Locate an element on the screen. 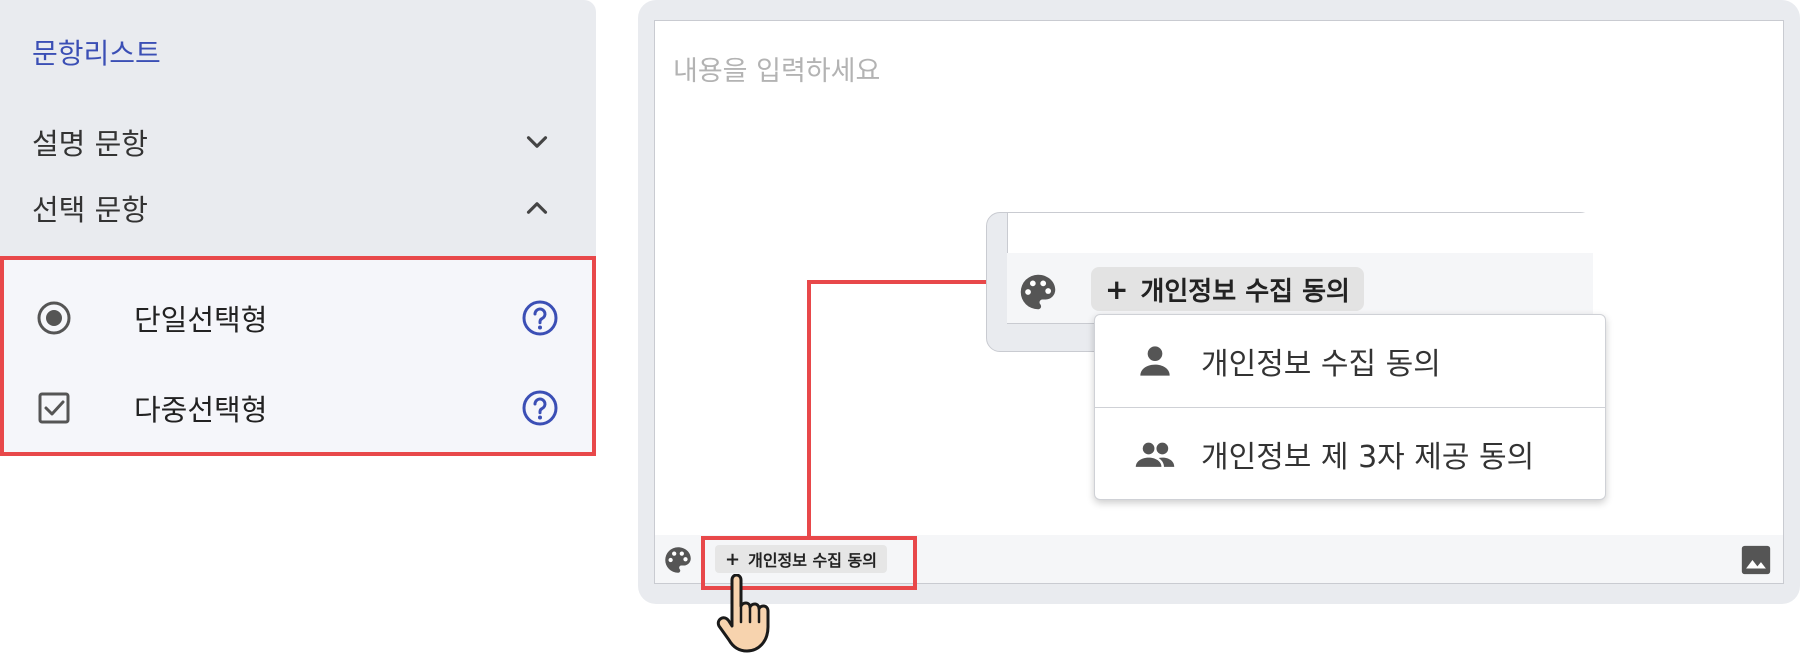 Image resolution: width=1800 pixels, height=655 pixels. image-icon is located at coordinates (1756, 560).